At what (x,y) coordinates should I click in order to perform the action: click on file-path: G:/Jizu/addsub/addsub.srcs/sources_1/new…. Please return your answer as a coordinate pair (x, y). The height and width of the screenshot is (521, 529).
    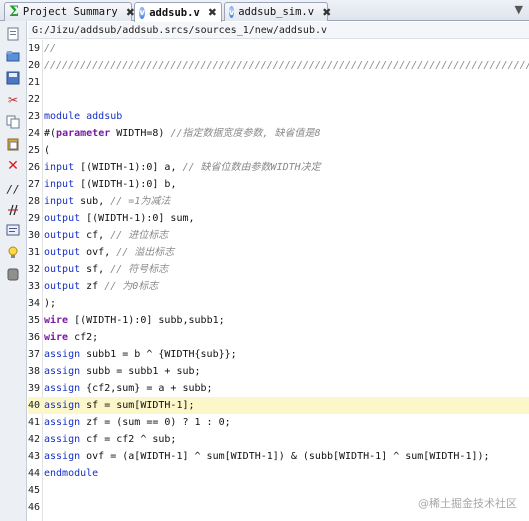
    Looking at the image, I should click on (278, 30).